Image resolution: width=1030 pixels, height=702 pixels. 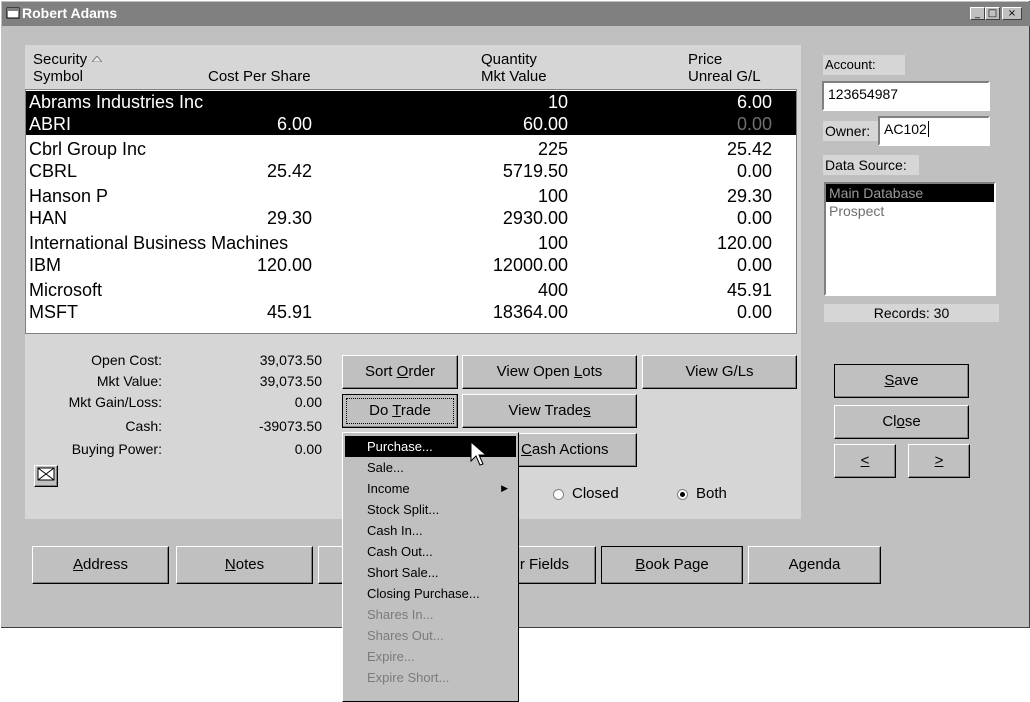 I want to click on next-record-button: >, so click(x=939, y=461).